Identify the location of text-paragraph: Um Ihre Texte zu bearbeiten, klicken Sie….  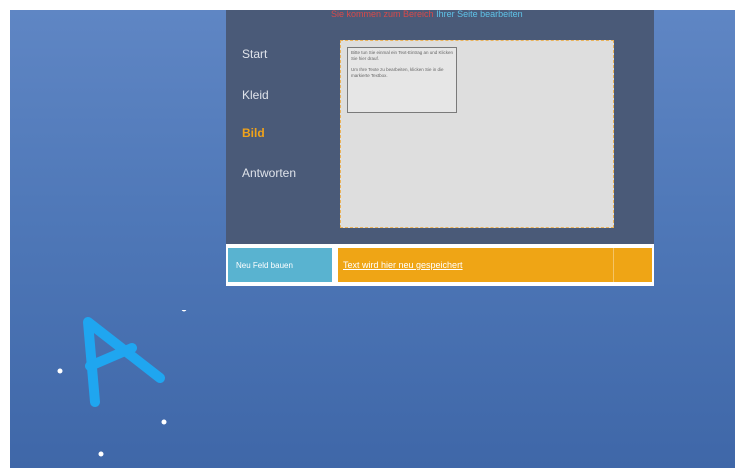
(397, 72).